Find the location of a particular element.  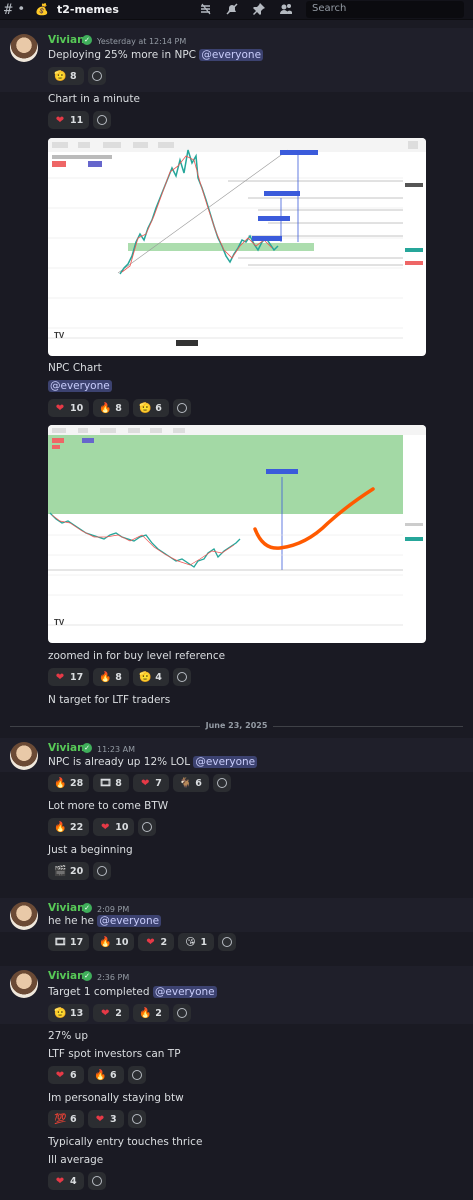

reaction-fire: 🔥 6 is located at coordinates (106, 1075).